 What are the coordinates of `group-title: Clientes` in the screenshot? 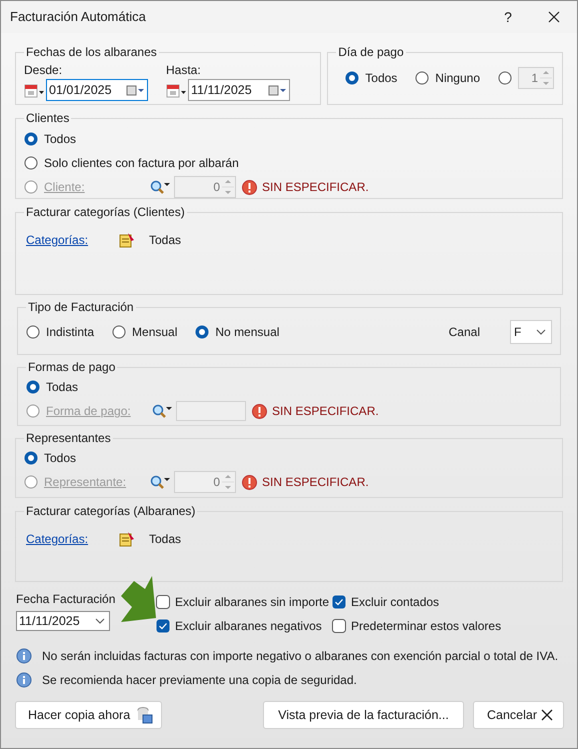 It's located at (47, 118).